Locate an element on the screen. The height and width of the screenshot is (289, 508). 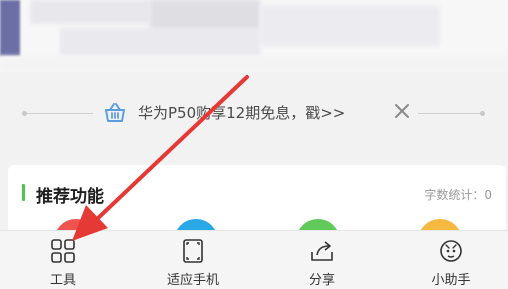
promo-banner: 华为P50购享12期免息，戳>> is located at coordinates (254, 114).